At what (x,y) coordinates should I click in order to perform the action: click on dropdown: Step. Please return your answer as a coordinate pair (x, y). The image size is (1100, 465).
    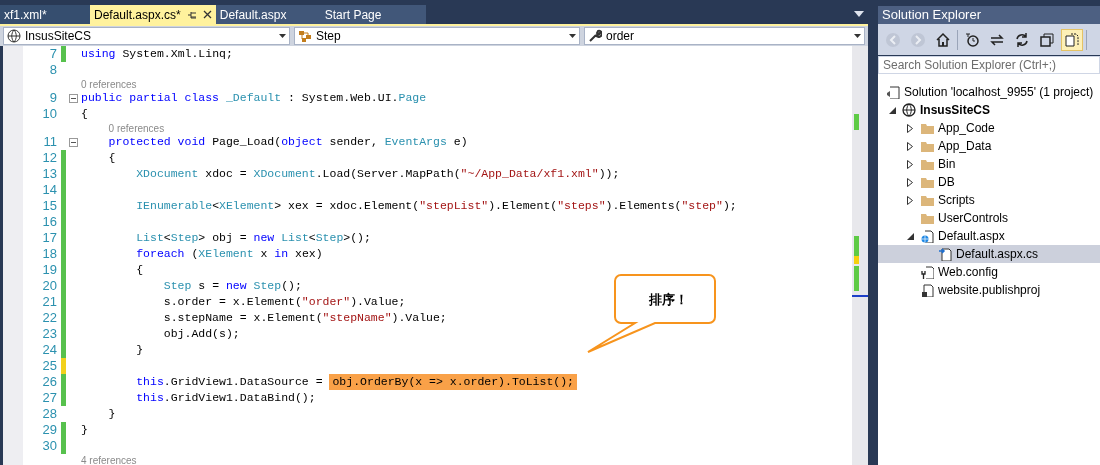
    Looking at the image, I should click on (437, 36).